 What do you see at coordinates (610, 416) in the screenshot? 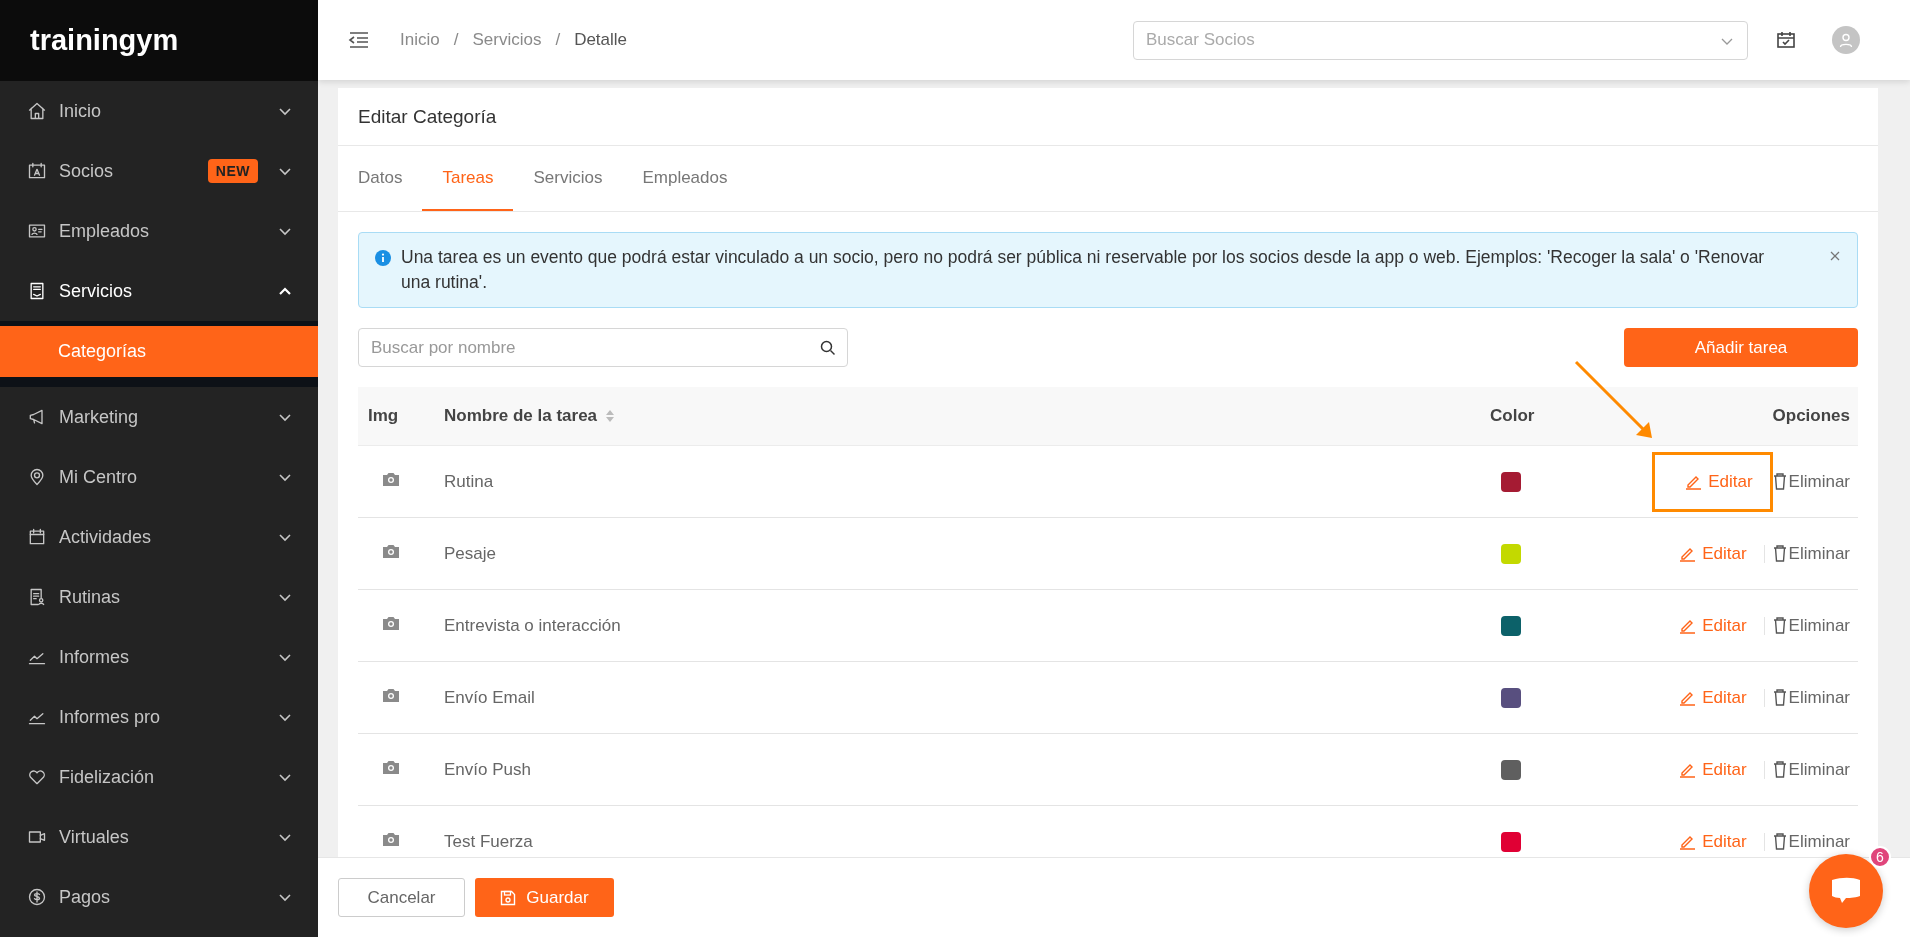
I see `sort-icon` at bounding box center [610, 416].